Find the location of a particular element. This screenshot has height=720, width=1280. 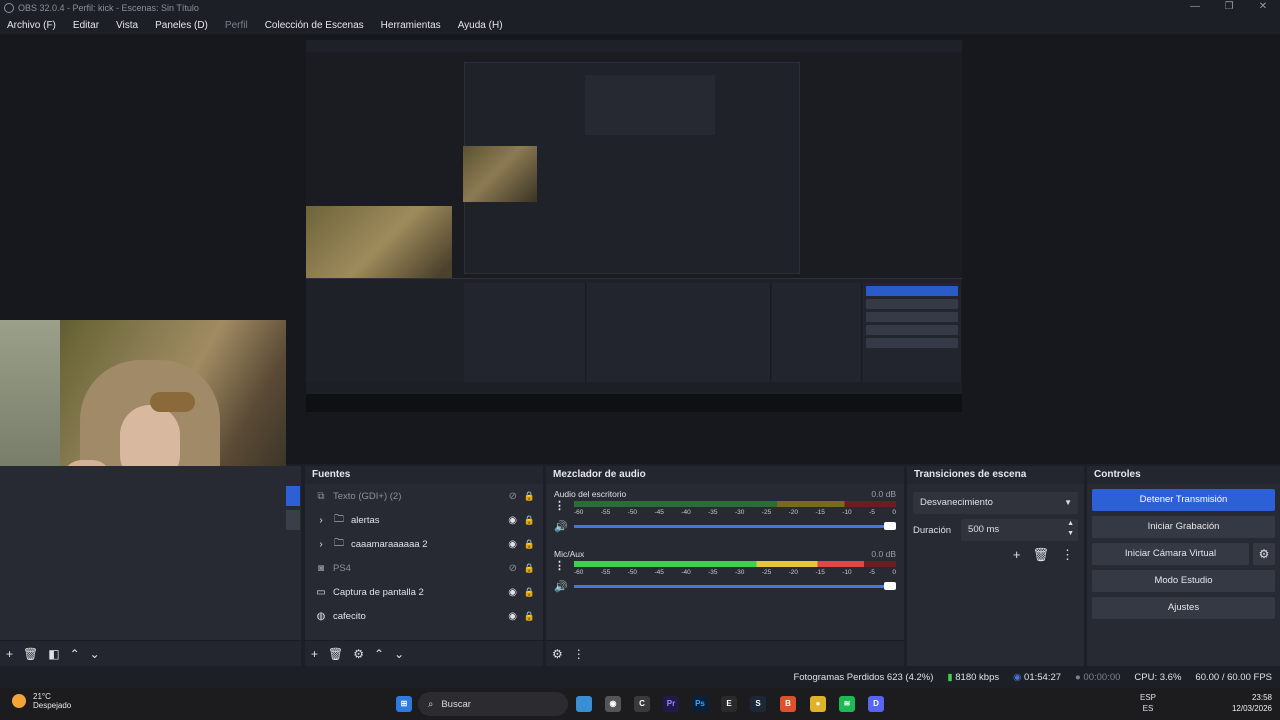

source-label: Captura de pantalla 2 is located at coordinates (378, 592).